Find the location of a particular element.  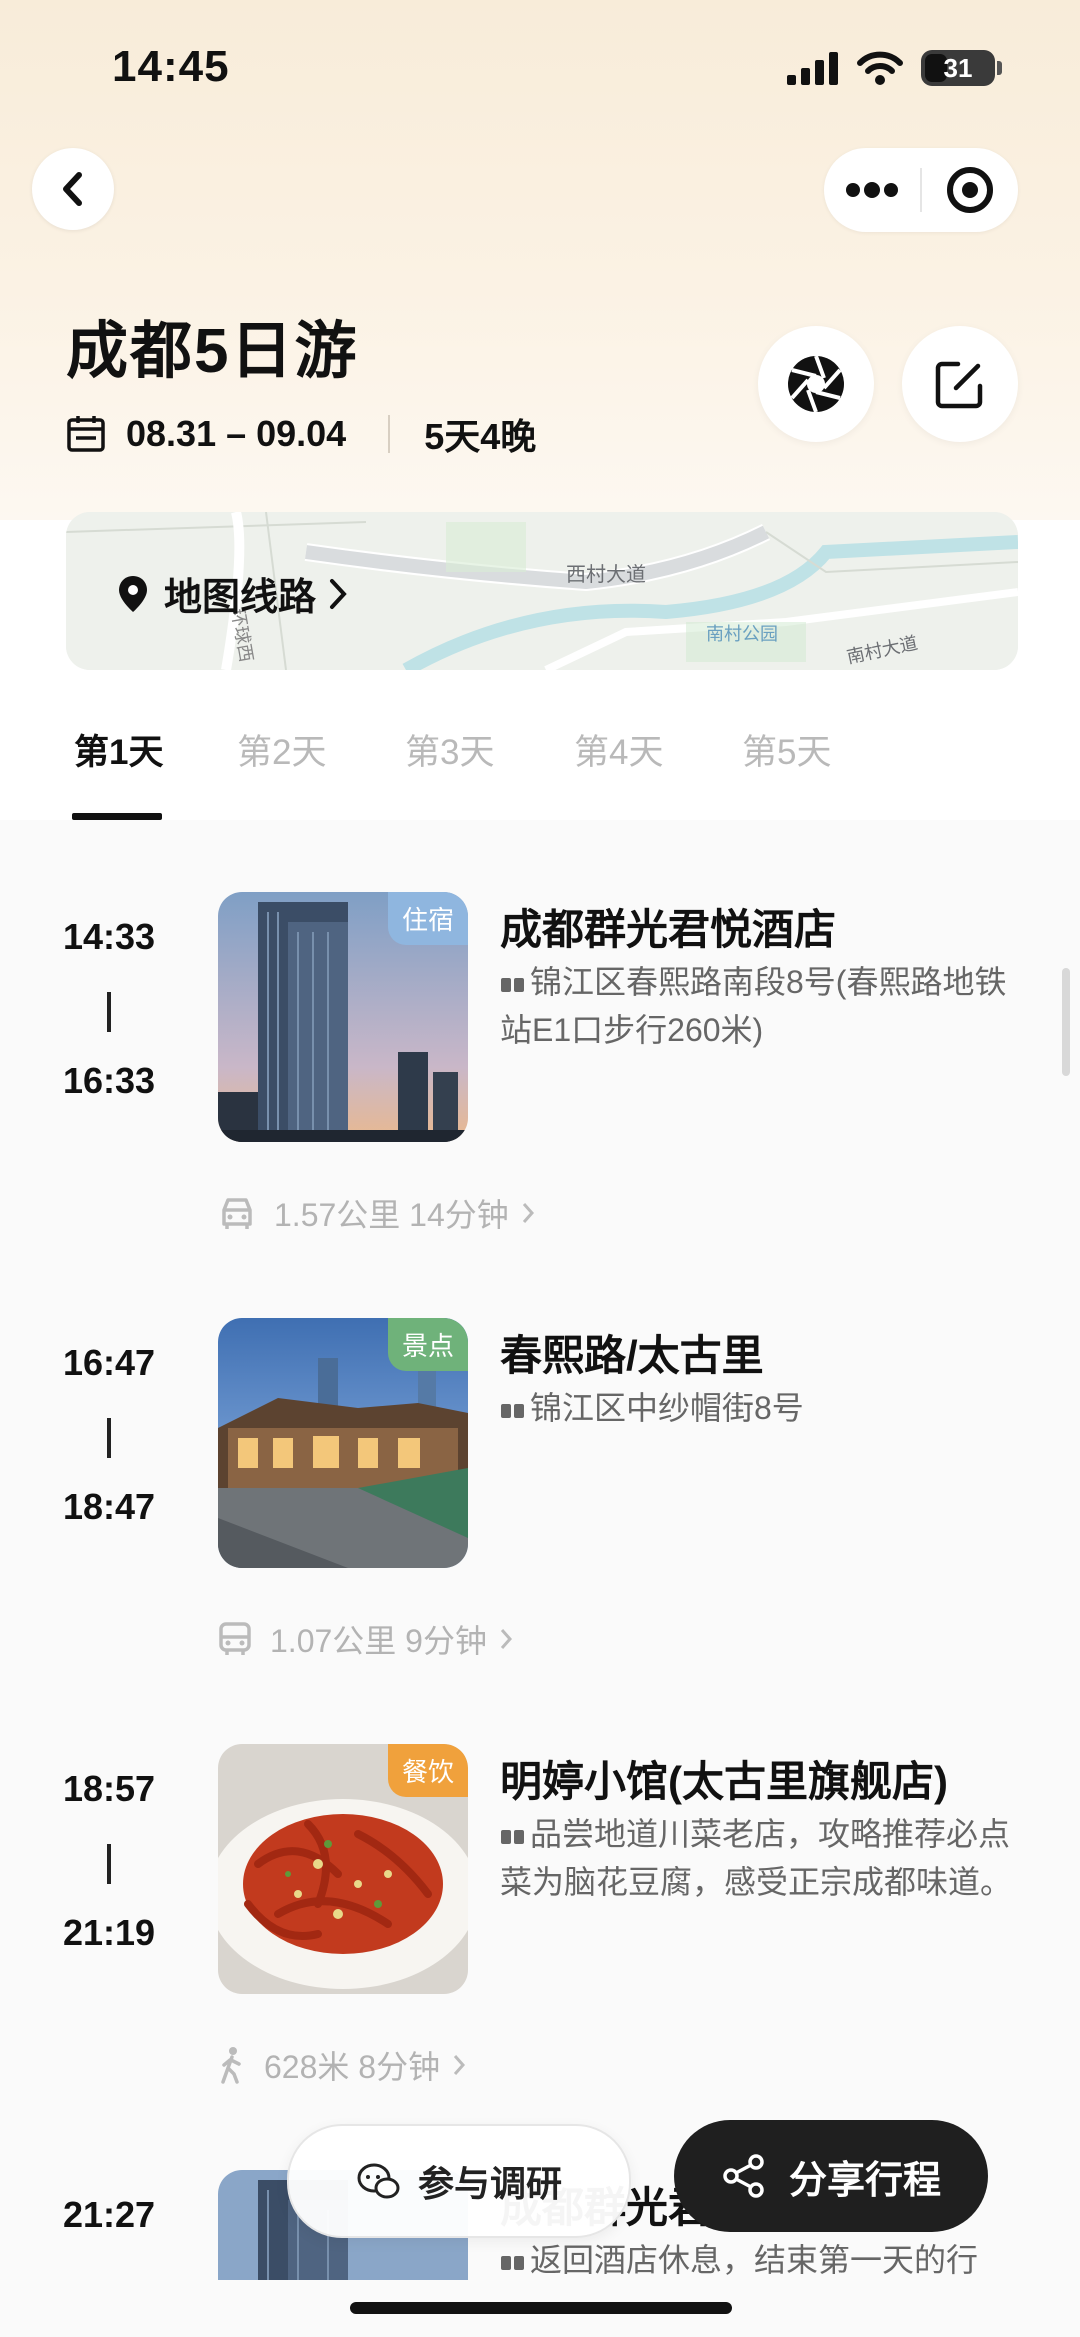

map-route-link: 地图线路 is located at coordinates (232, 593).